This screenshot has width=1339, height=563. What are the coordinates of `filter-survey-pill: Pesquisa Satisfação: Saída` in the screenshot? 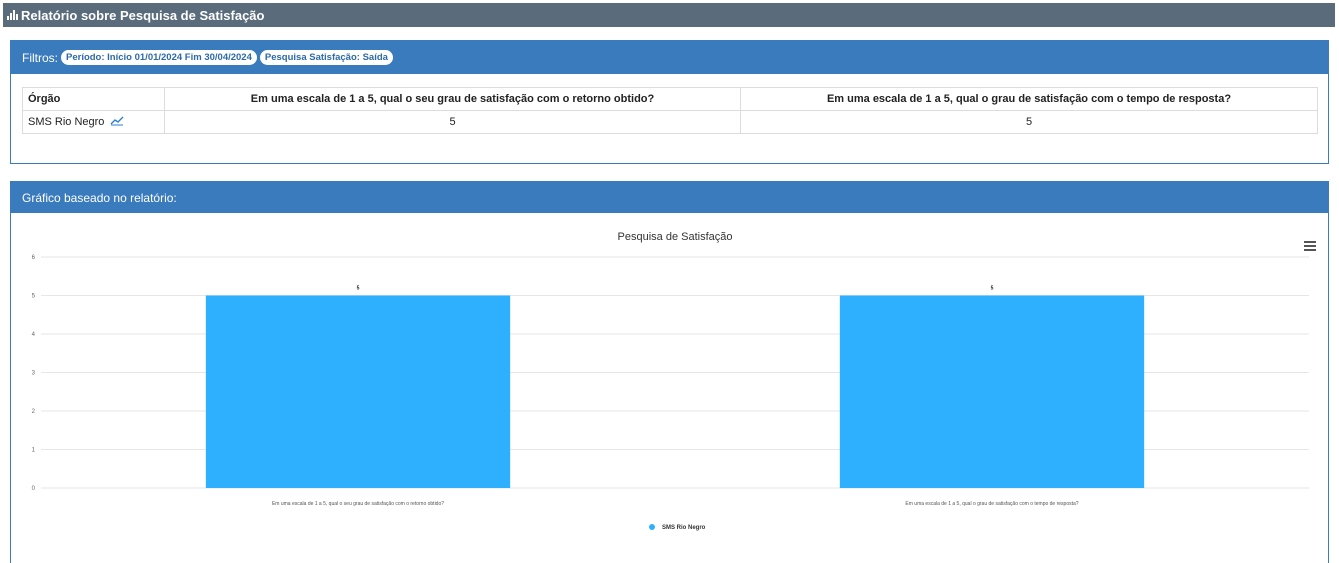 It's located at (326, 57).